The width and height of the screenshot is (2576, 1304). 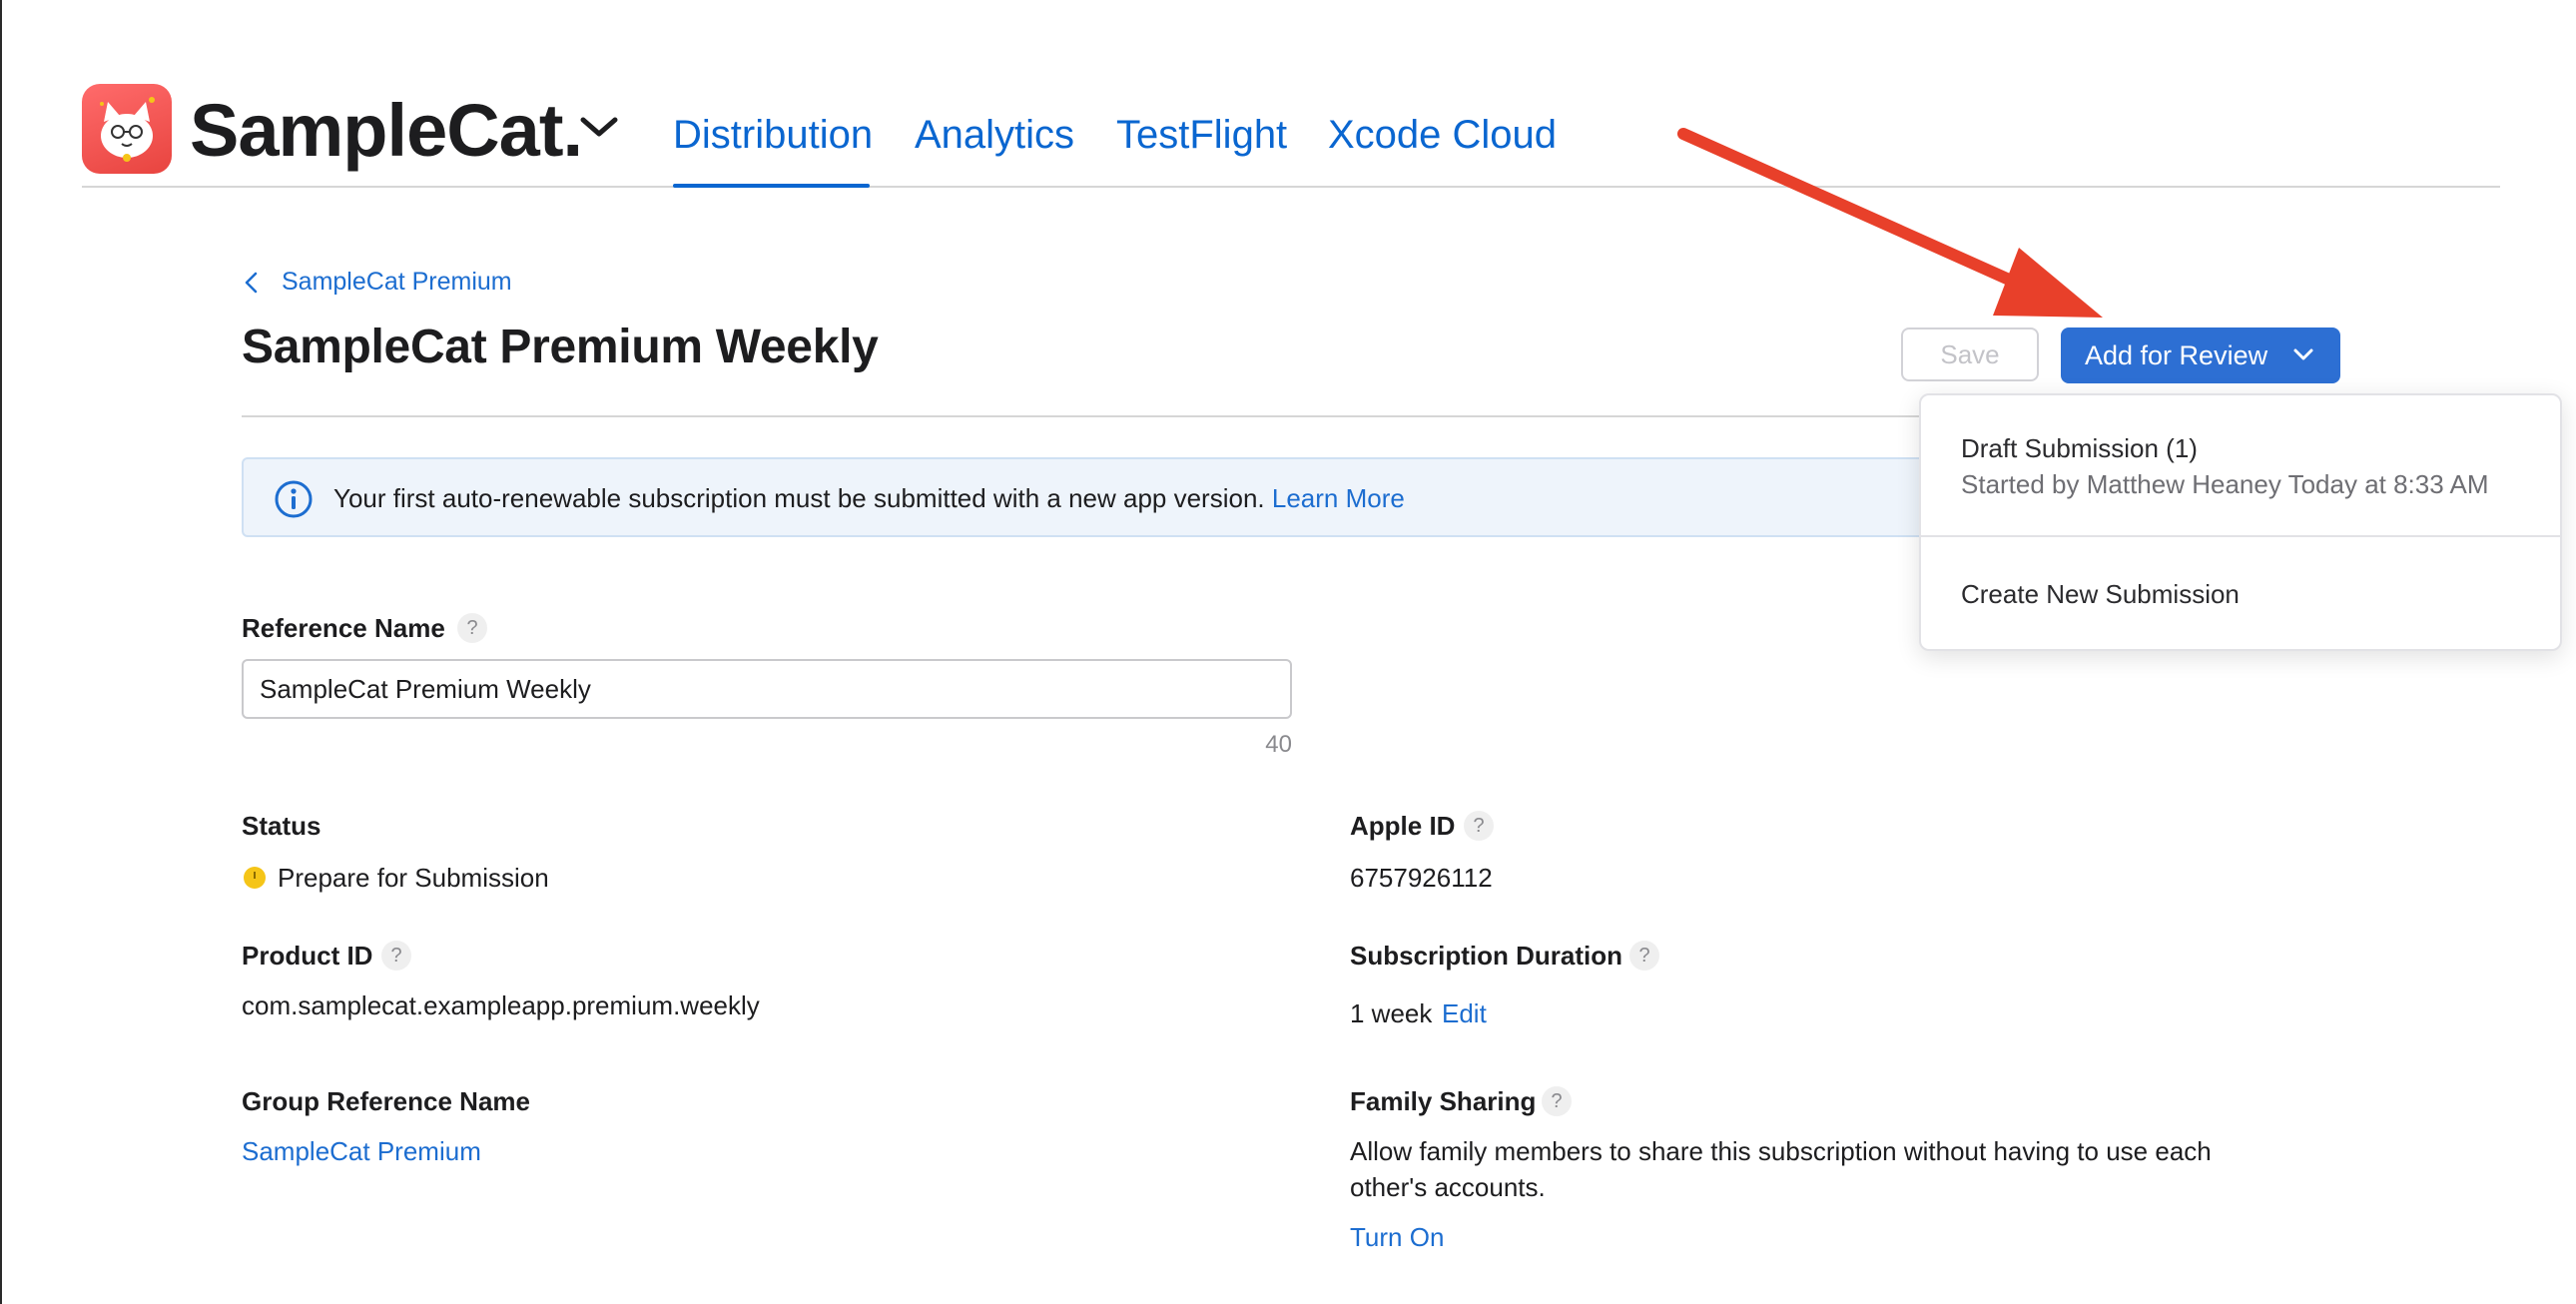 What do you see at coordinates (1644, 956) in the screenshot?
I see `subscription-duration-help-icon: ?` at bounding box center [1644, 956].